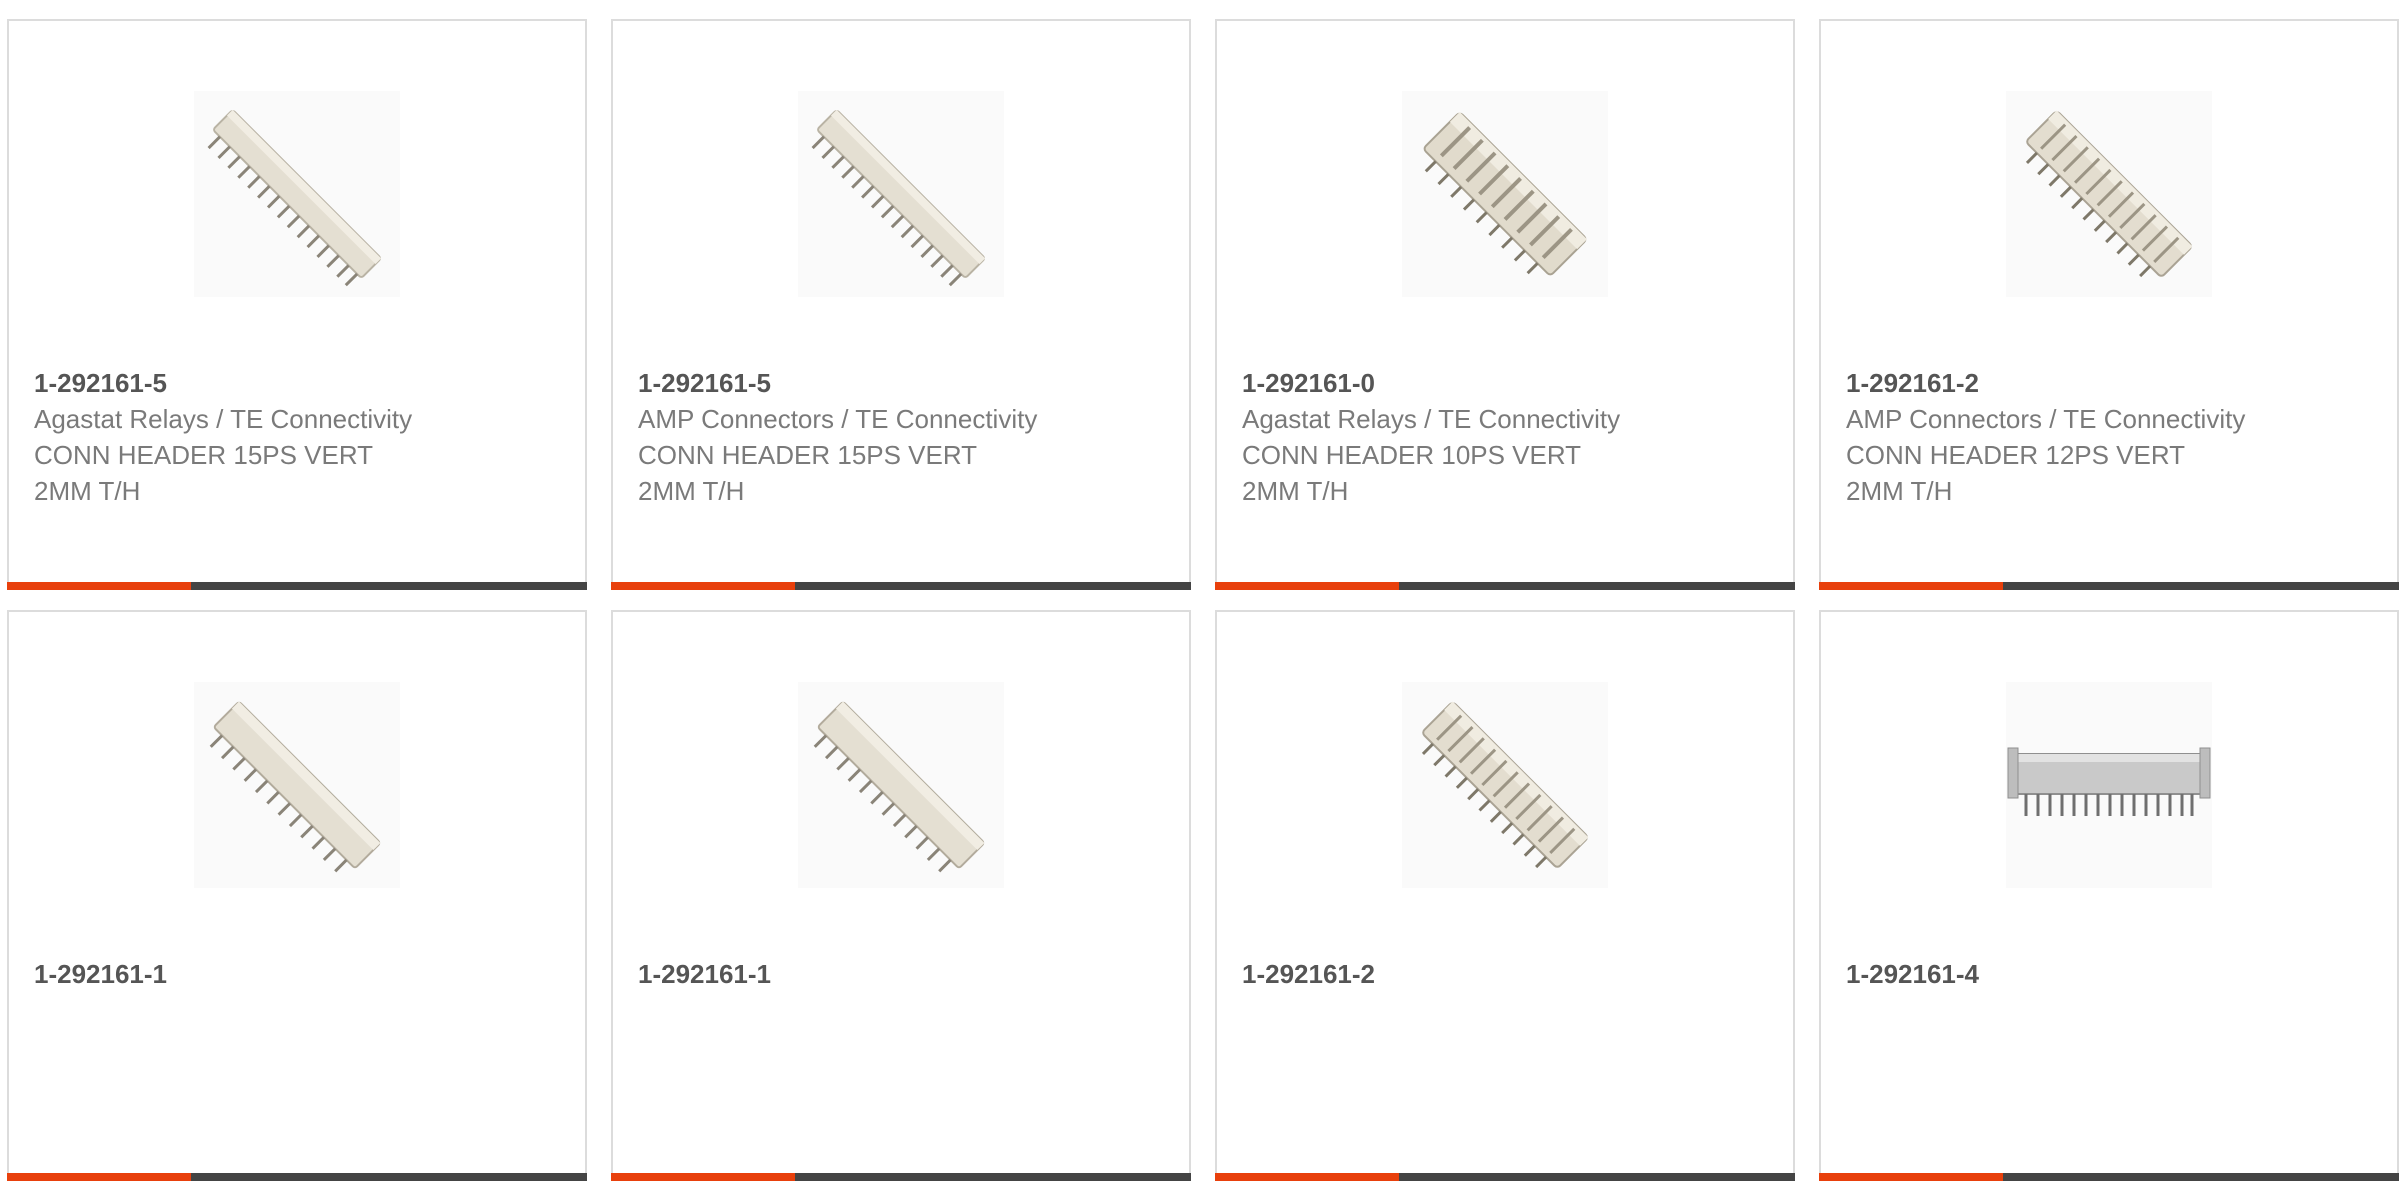 Image resolution: width=2400 pixels, height=1181 pixels. I want to click on product-card: 1-292161-4, so click(2109, 895).